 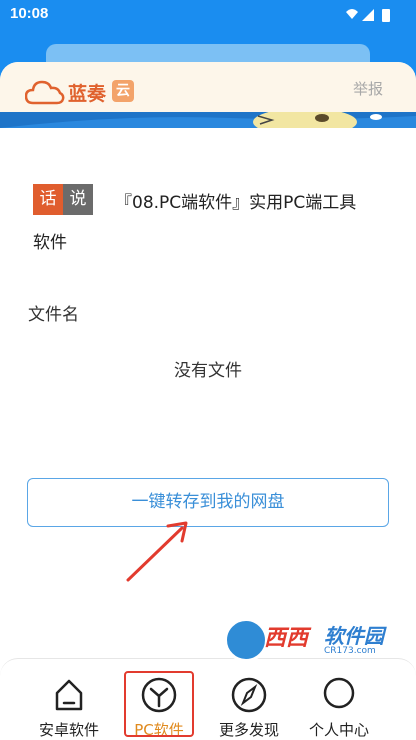 I want to click on nav-item-profile: 个人中心, so click(x=339, y=699).